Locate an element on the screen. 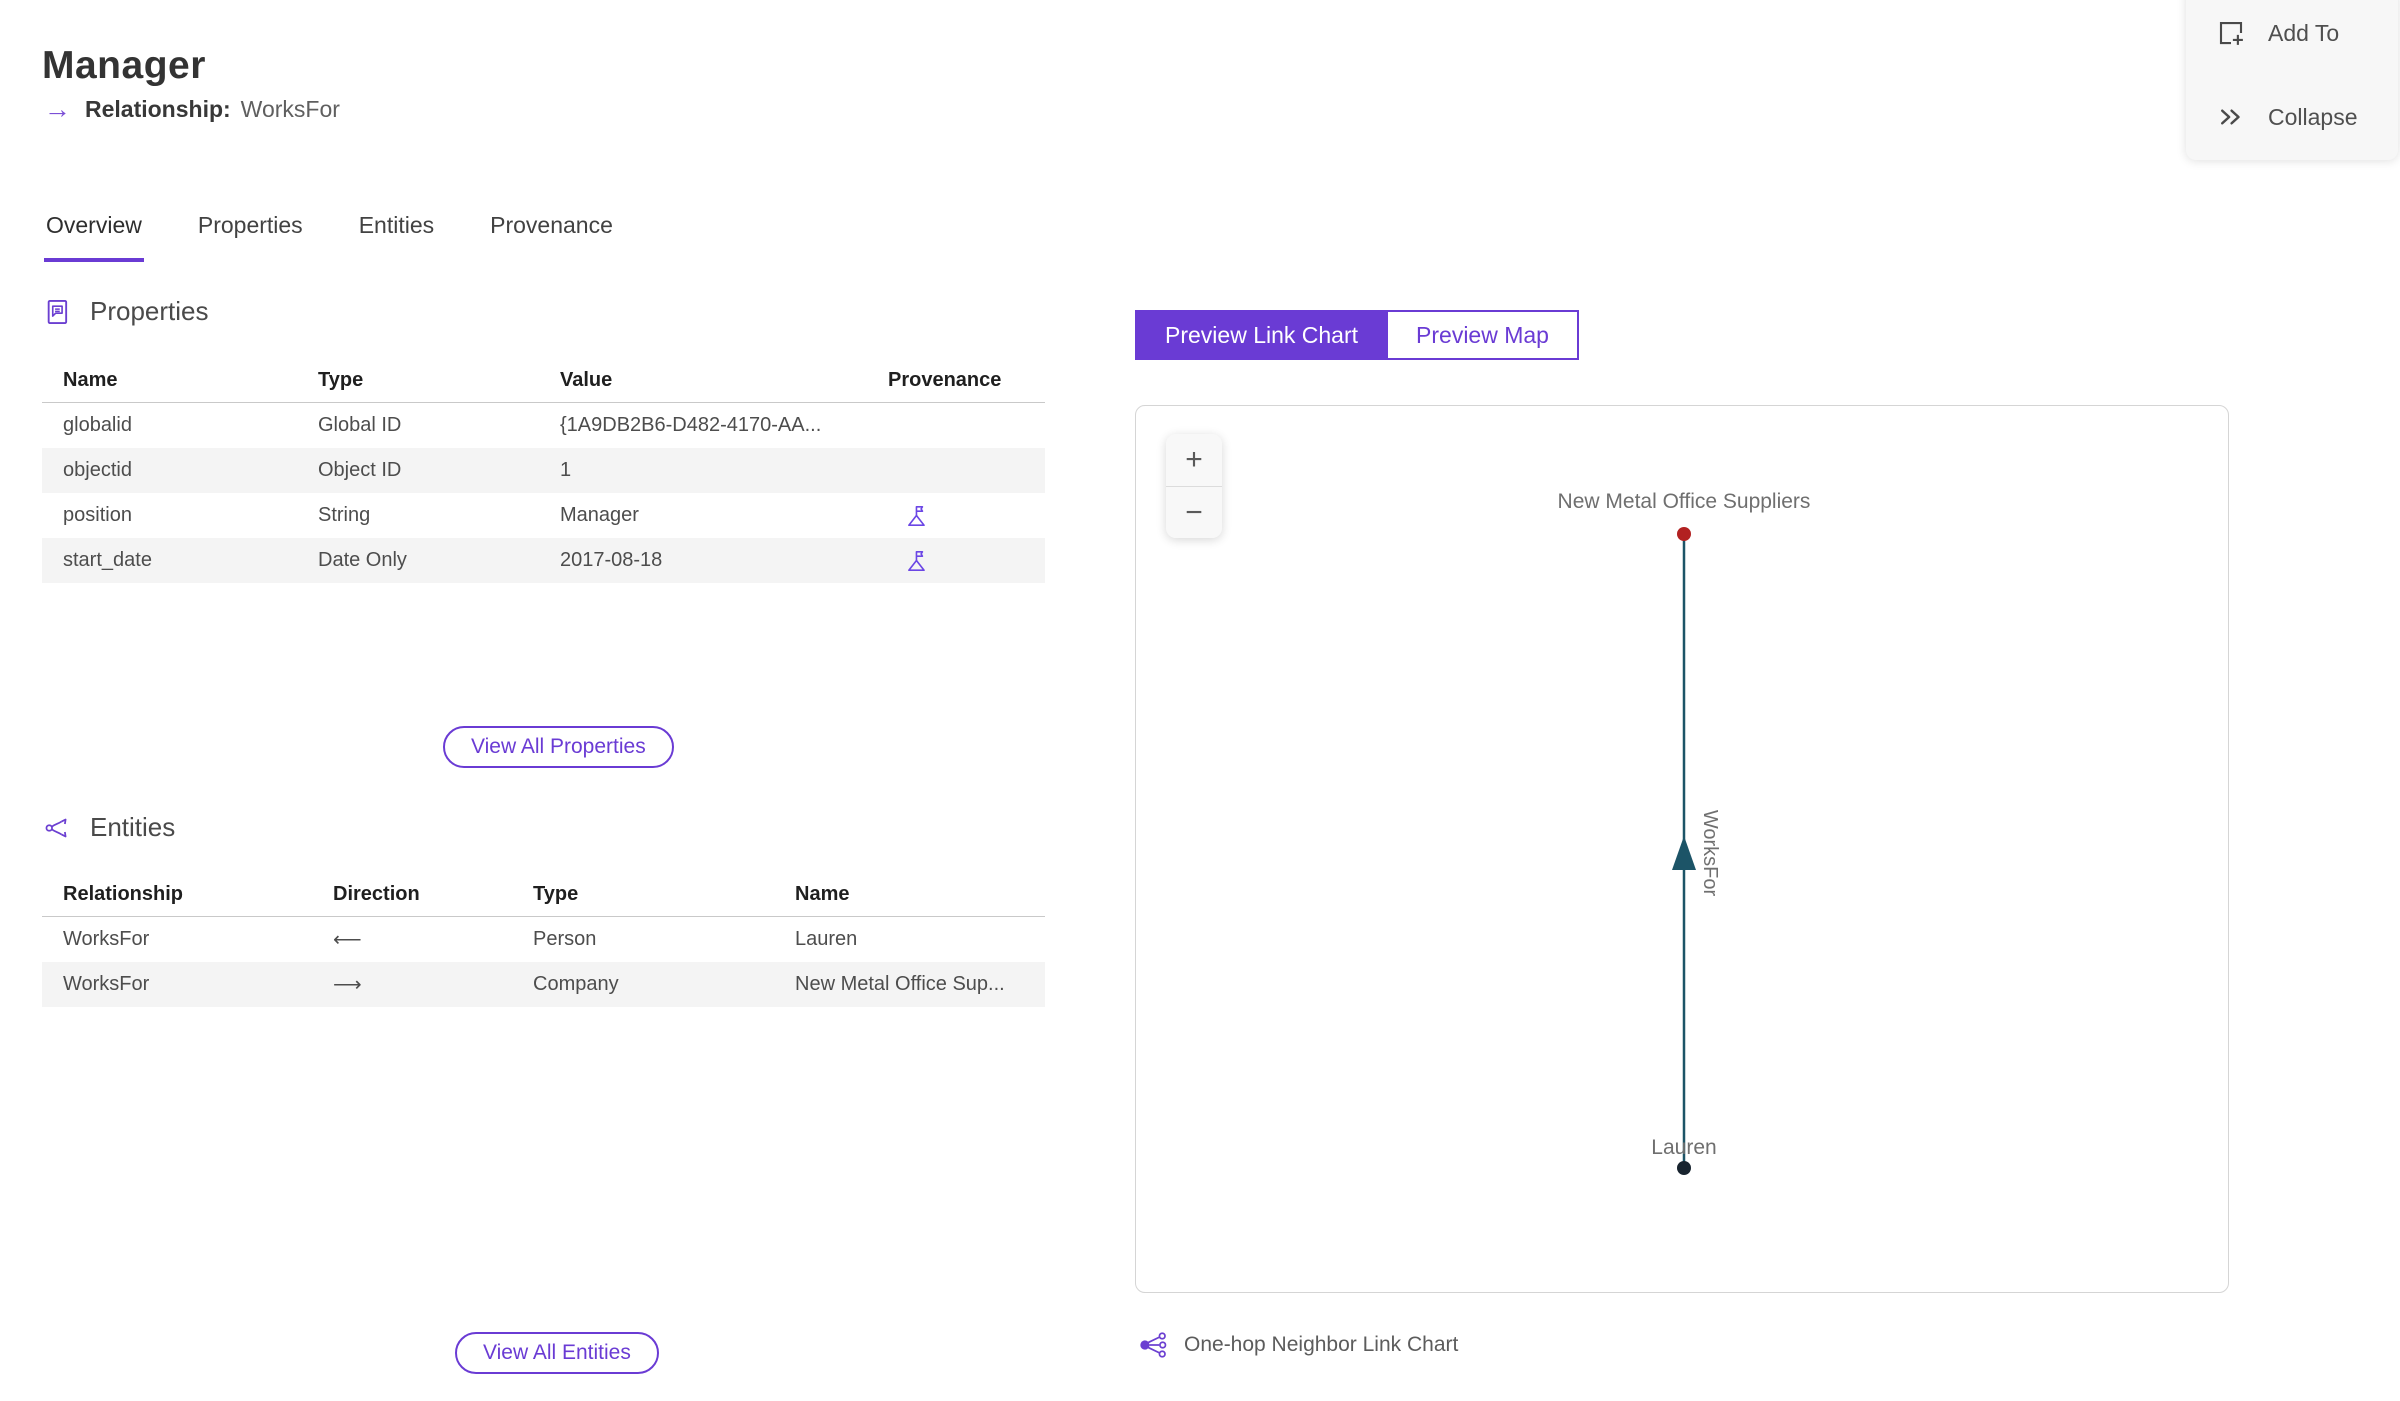 Image resolution: width=2400 pixels, height=1401 pixels. collapse-button: Collapse is located at coordinates (2287, 117).